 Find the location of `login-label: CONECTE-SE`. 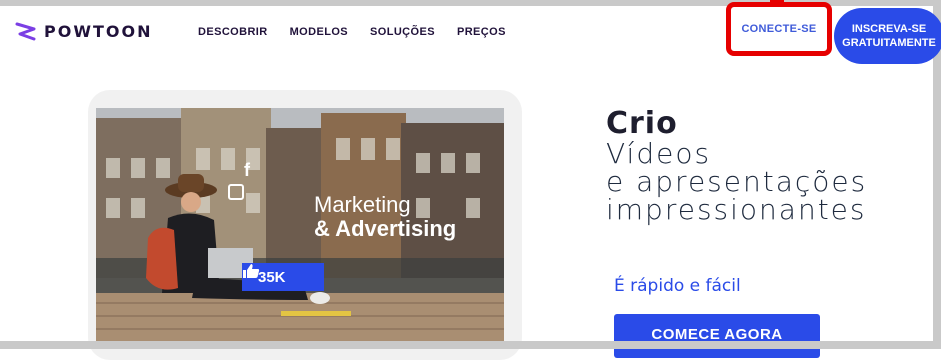

login-label: CONECTE-SE is located at coordinates (779, 29).